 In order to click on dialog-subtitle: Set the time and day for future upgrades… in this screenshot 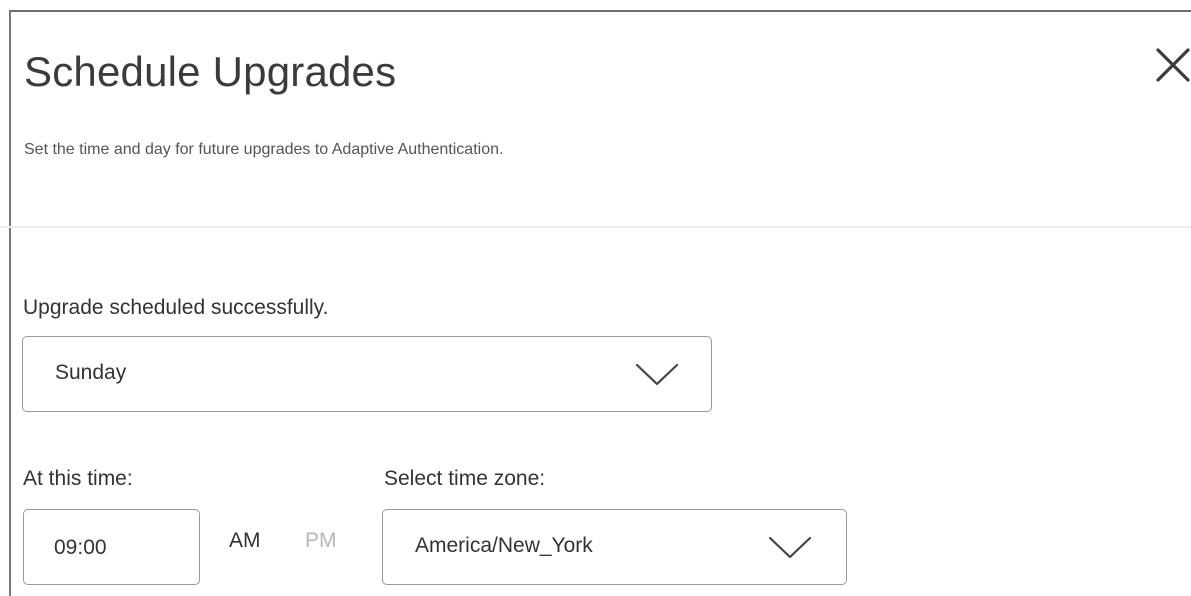, I will do `click(264, 149)`.